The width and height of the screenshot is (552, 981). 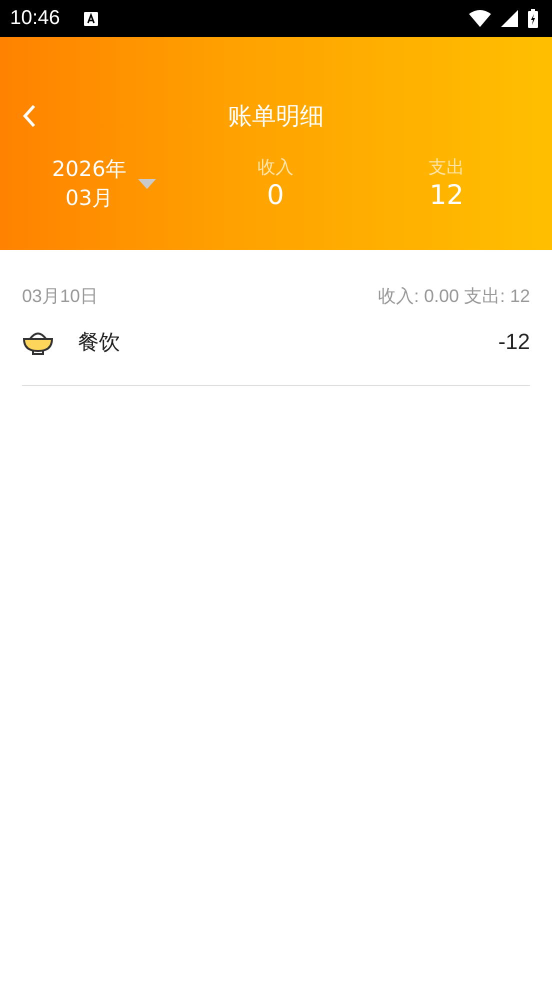 What do you see at coordinates (446, 196) in the screenshot?
I see `expense-value: 12` at bounding box center [446, 196].